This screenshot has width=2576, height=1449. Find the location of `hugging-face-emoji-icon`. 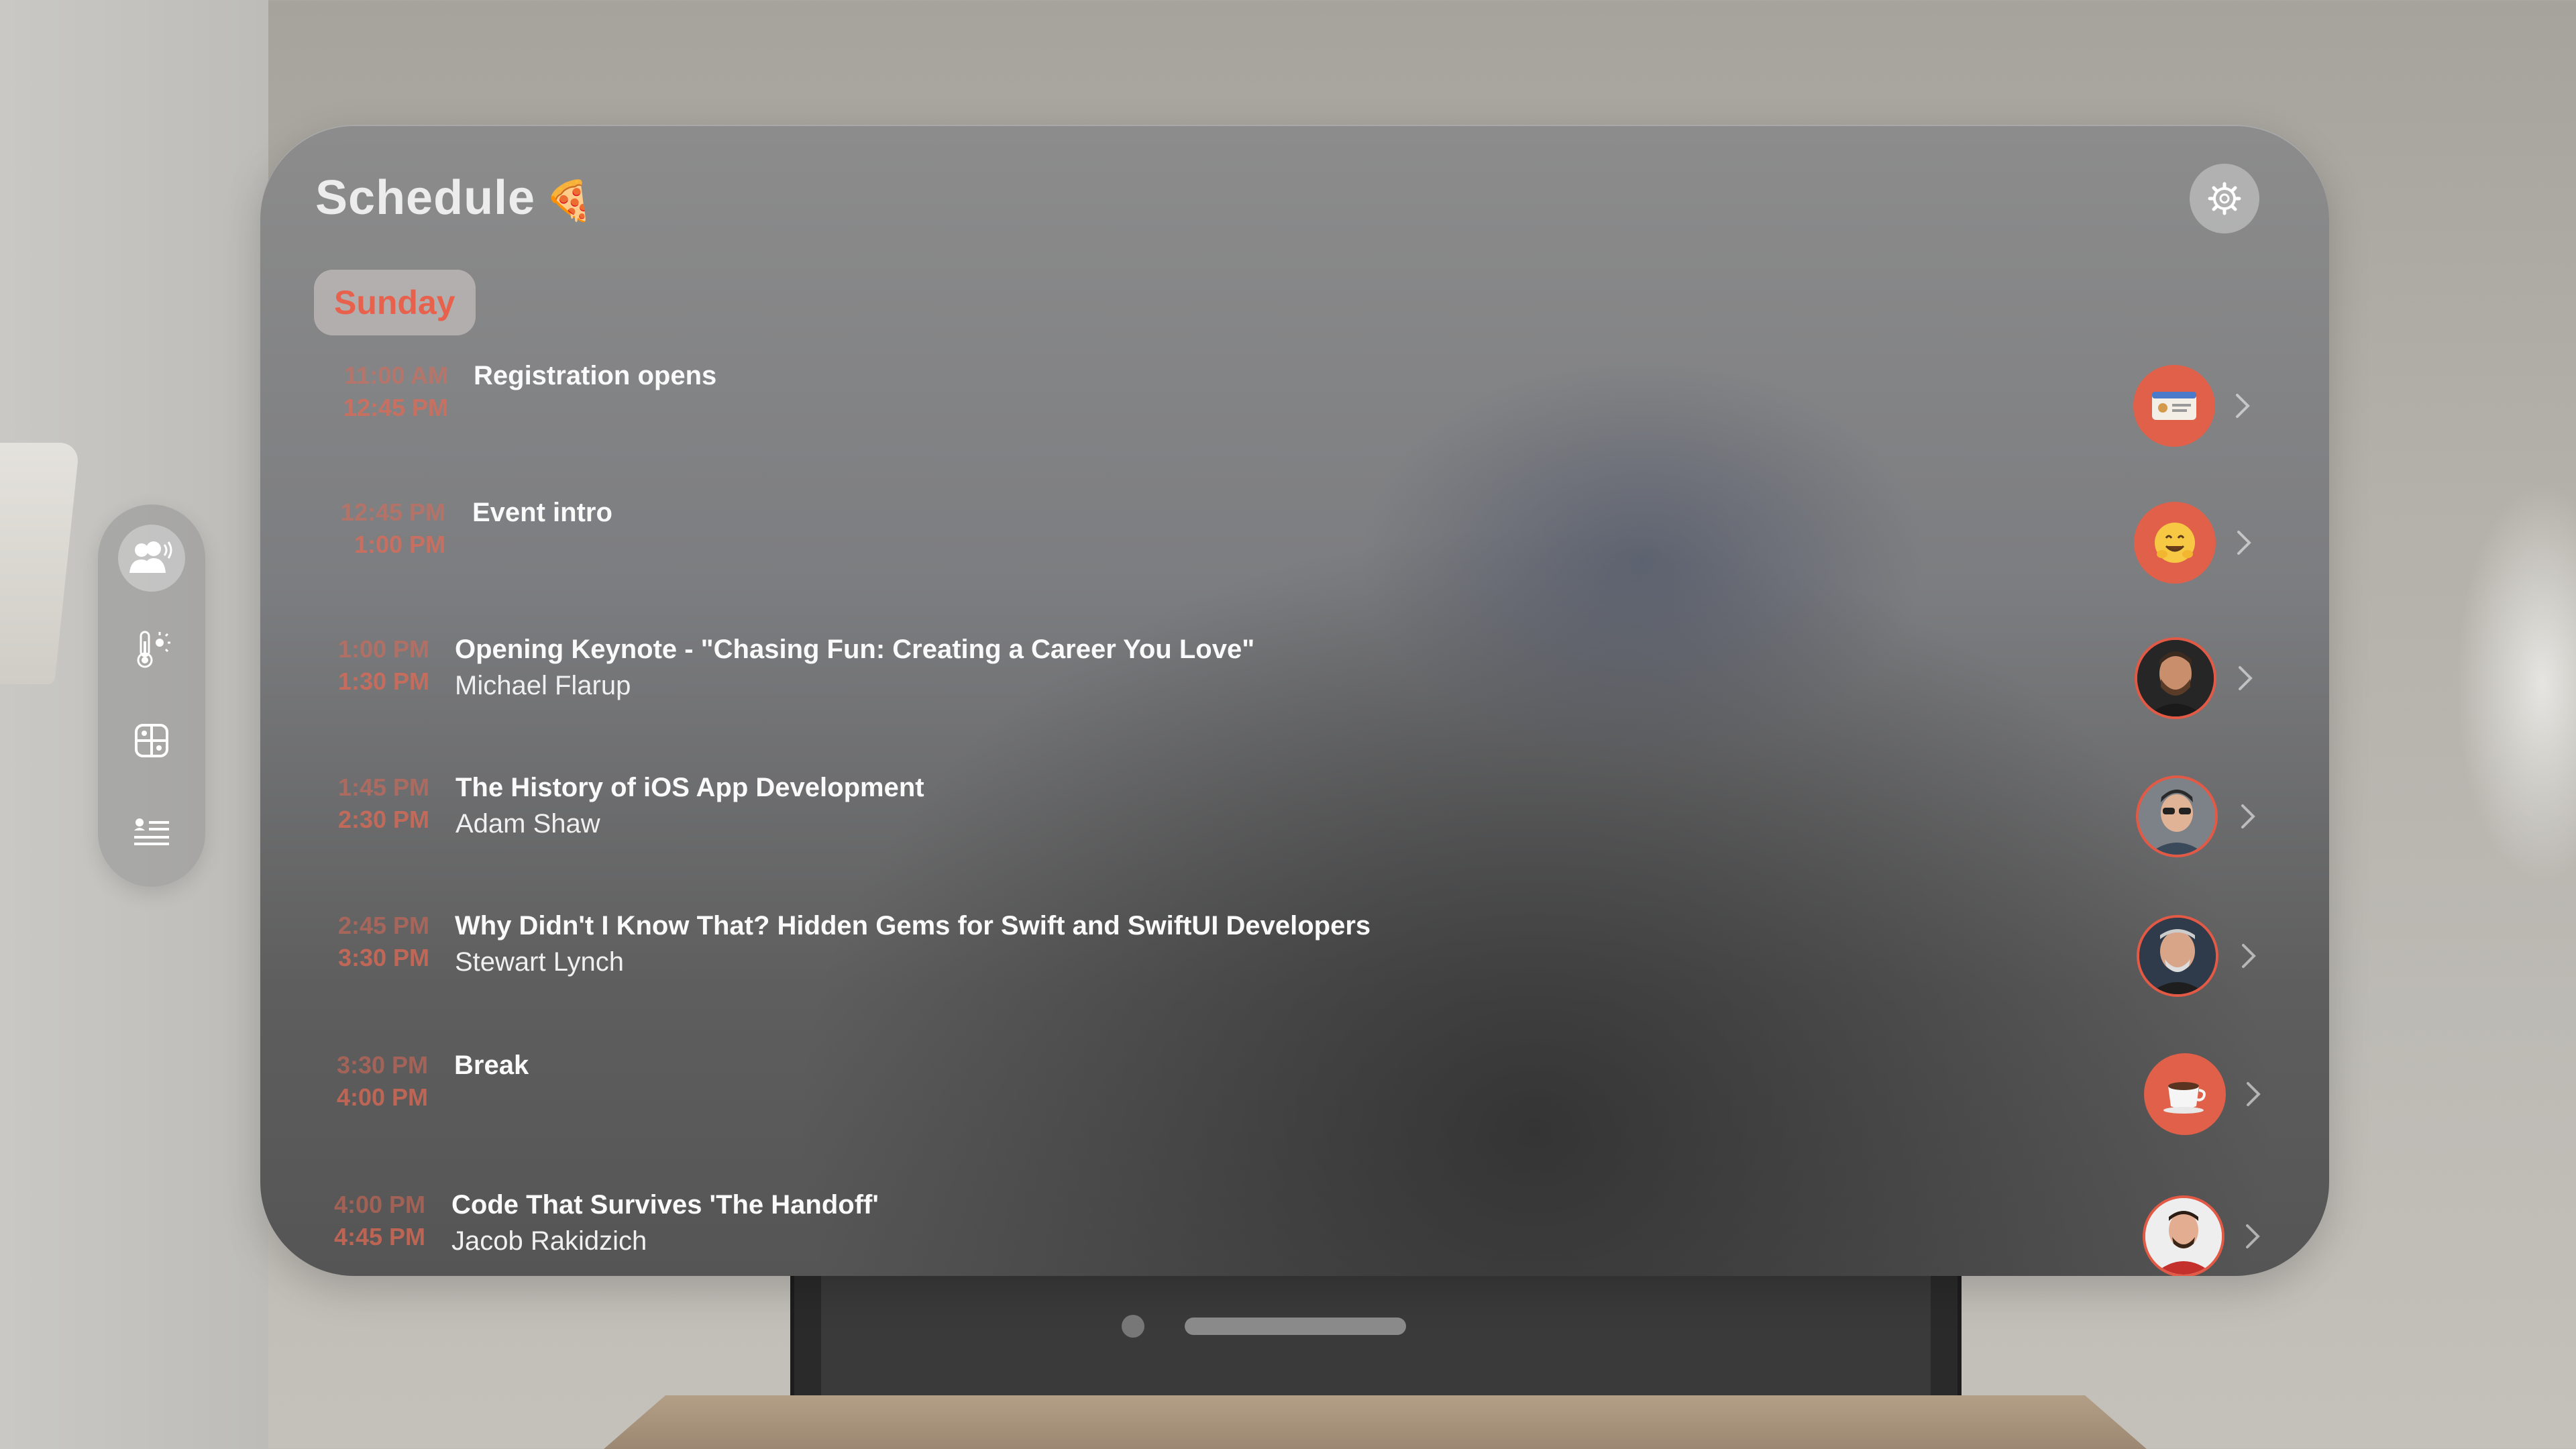

hugging-face-emoji-icon is located at coordinates (2175, 543).